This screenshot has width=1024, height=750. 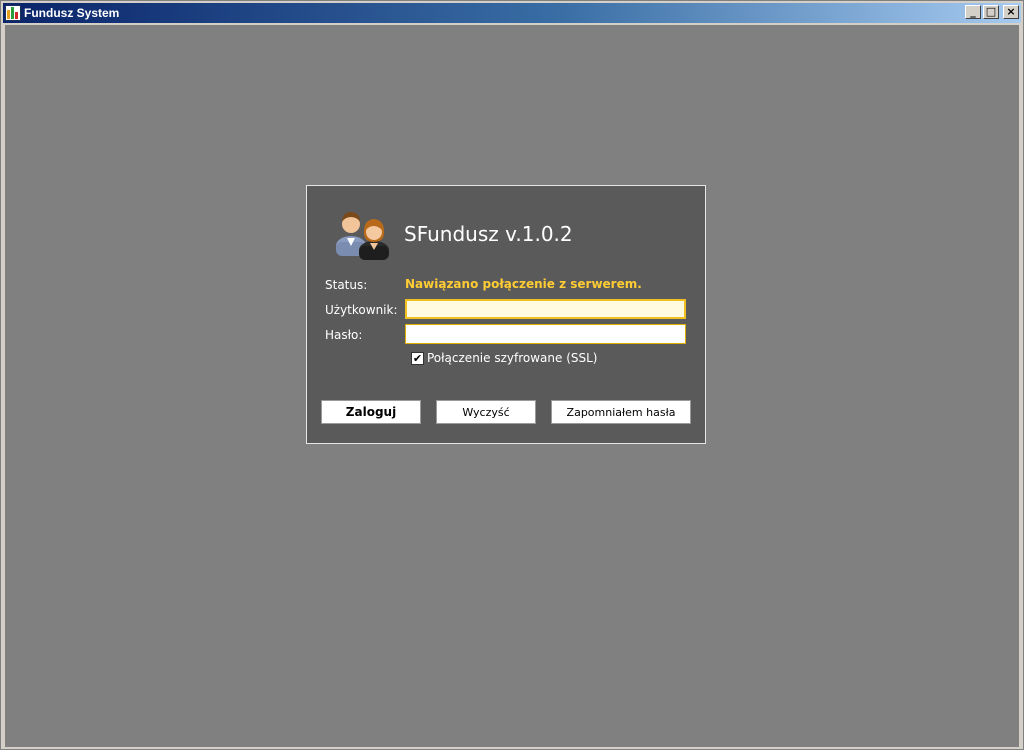 I want to click on username-label: Użytkownik:, so click(x=361, y=310).